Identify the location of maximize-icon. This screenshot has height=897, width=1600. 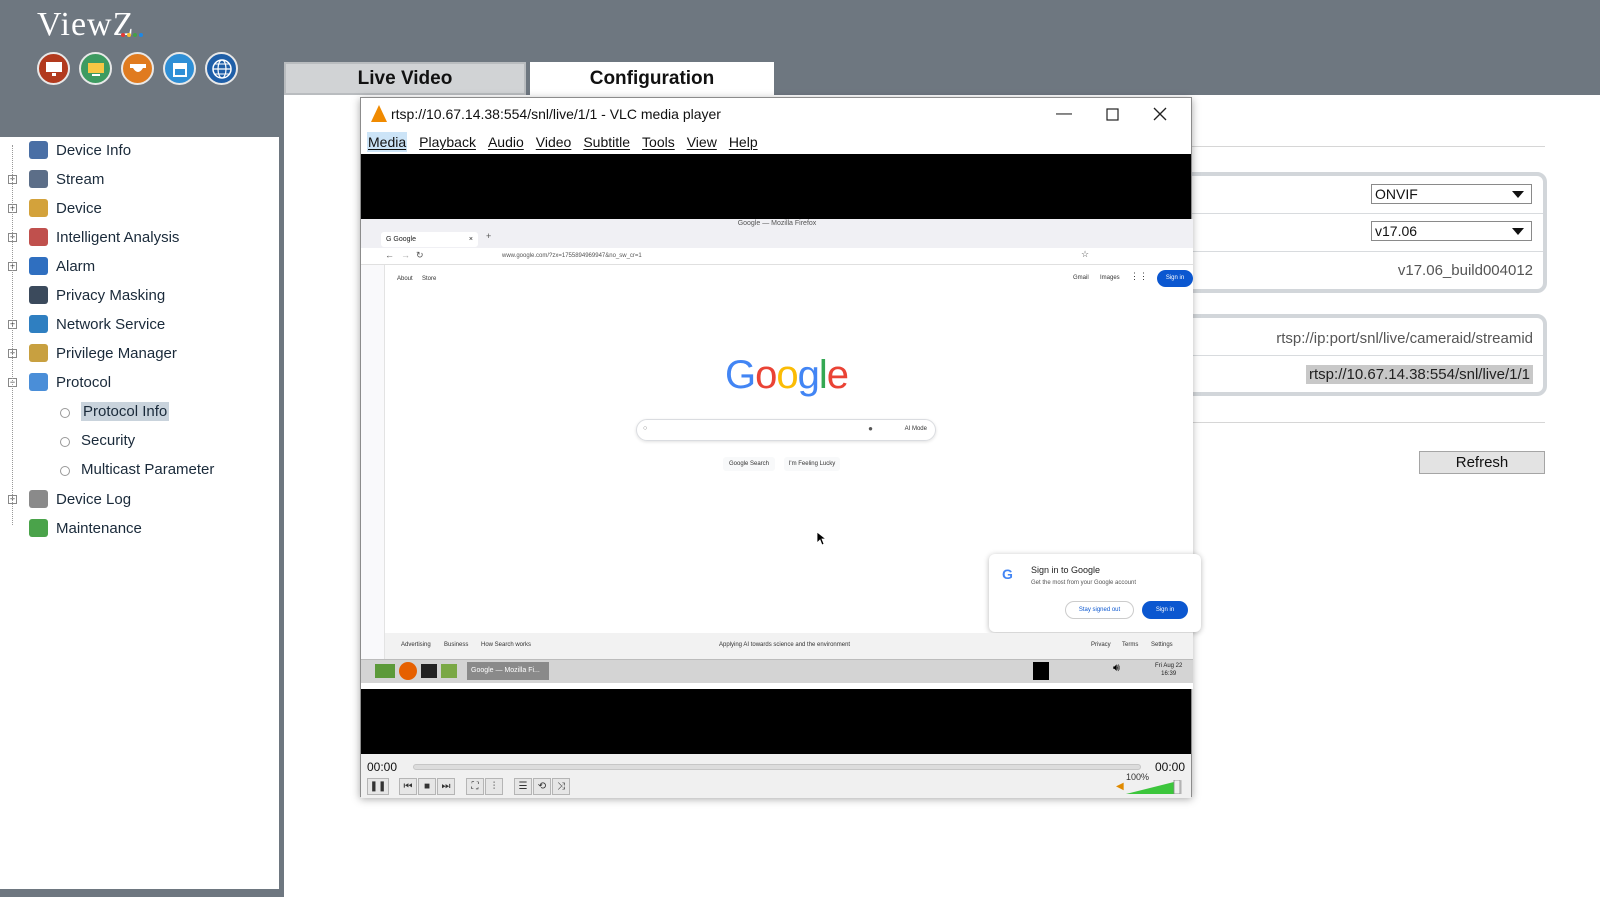
(1112, 114).